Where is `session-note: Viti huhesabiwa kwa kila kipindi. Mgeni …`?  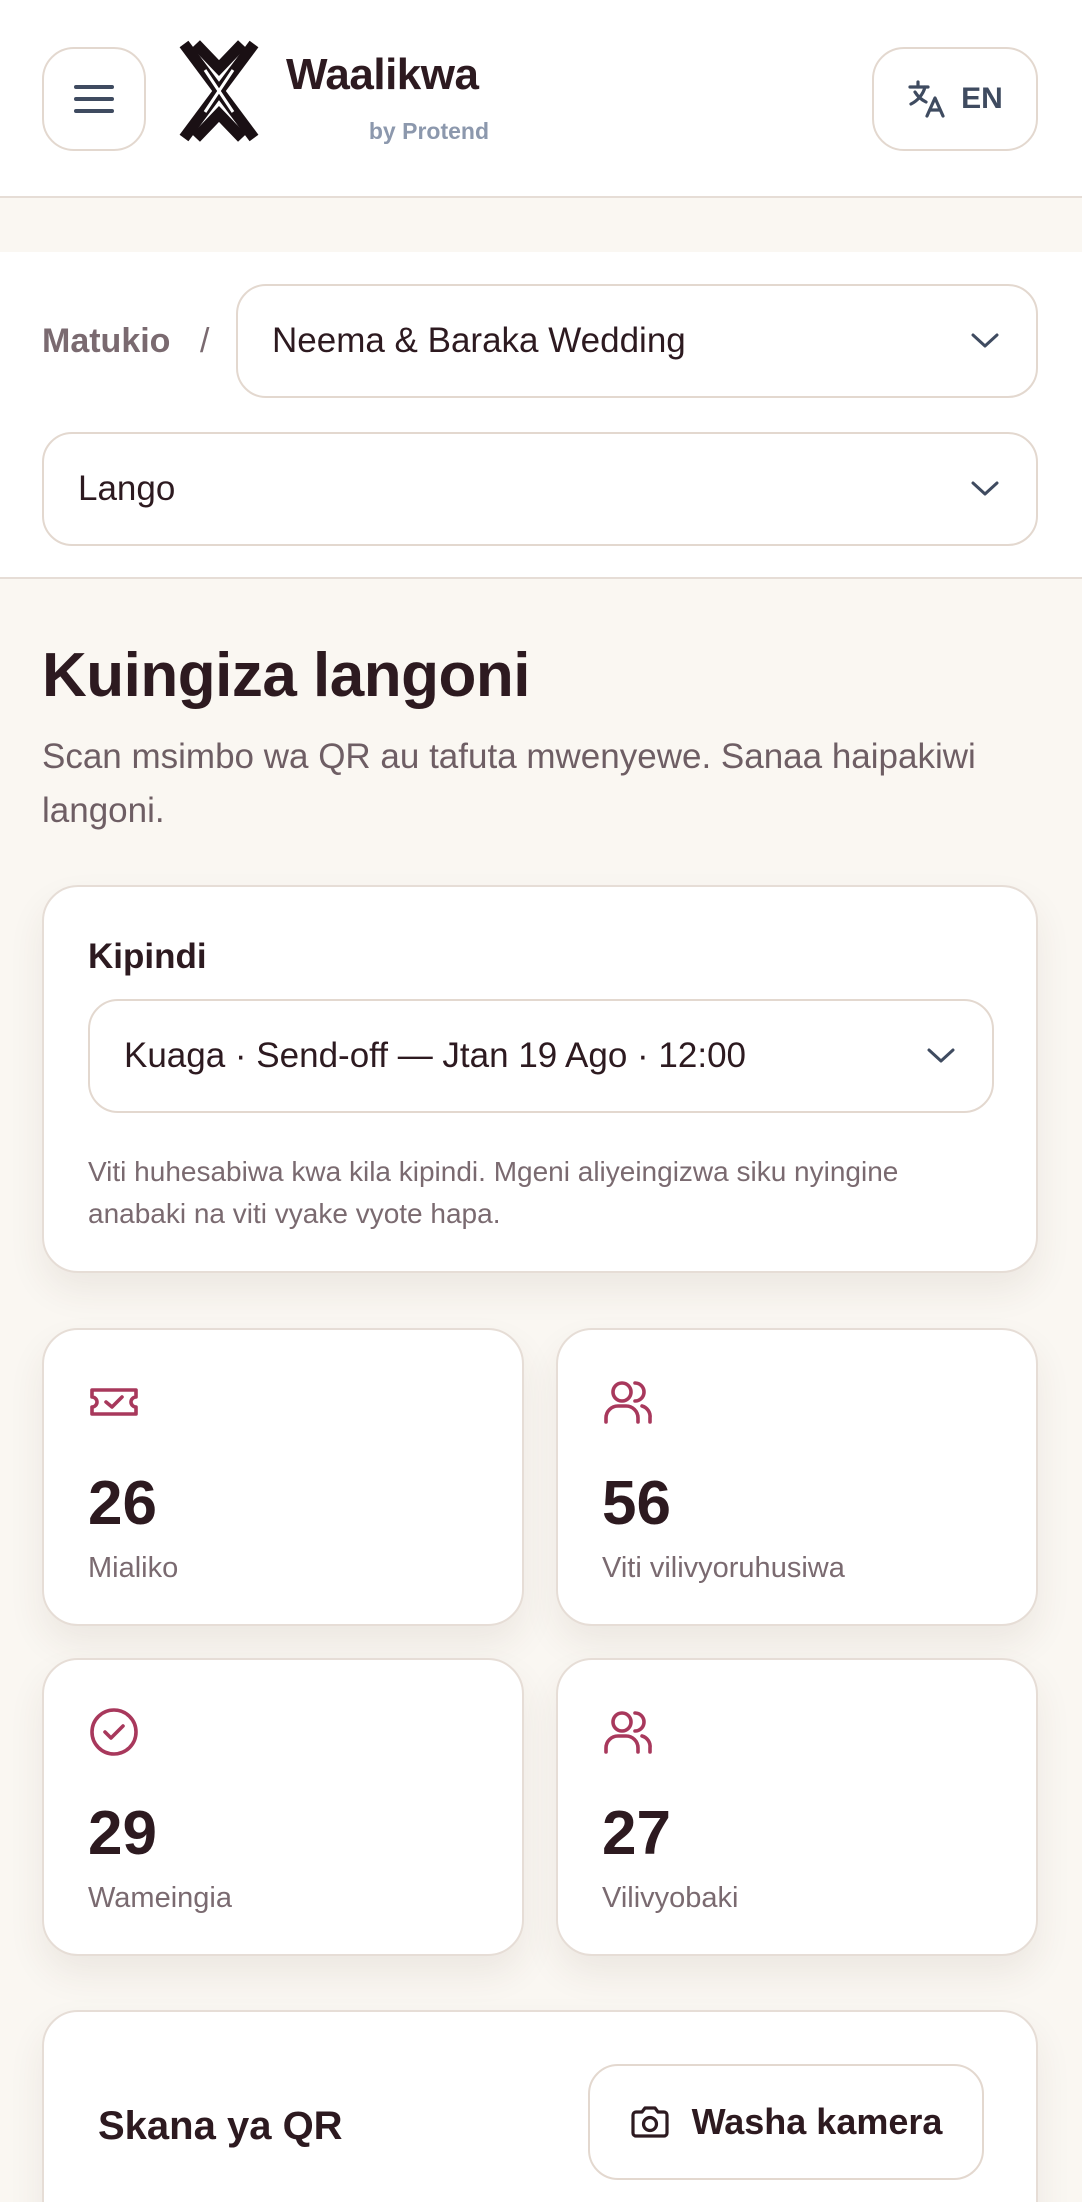
session-note: Viti huhesabiwa kwa kila kipindi. Mgeni … is located at coordinates (493, 1192).